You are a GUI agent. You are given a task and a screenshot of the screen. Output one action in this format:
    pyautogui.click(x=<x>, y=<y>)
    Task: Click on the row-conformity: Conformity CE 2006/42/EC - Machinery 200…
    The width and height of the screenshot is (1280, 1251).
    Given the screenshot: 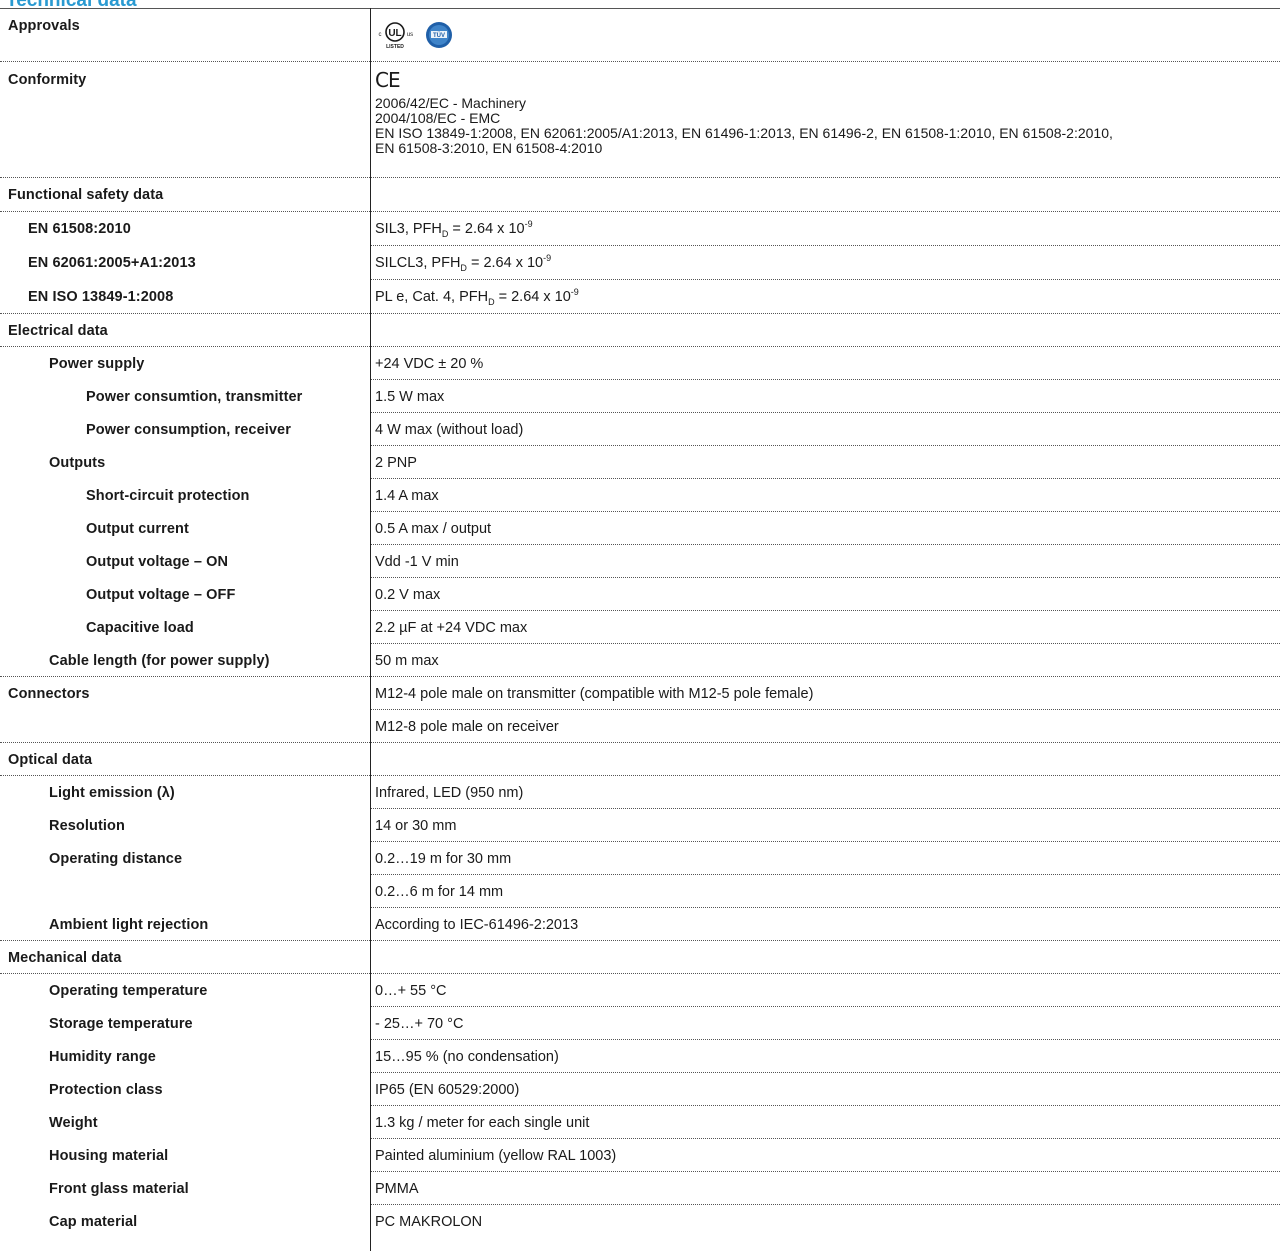 What is the action you would take?
    pyautogui.click(x=640, y=120)
    